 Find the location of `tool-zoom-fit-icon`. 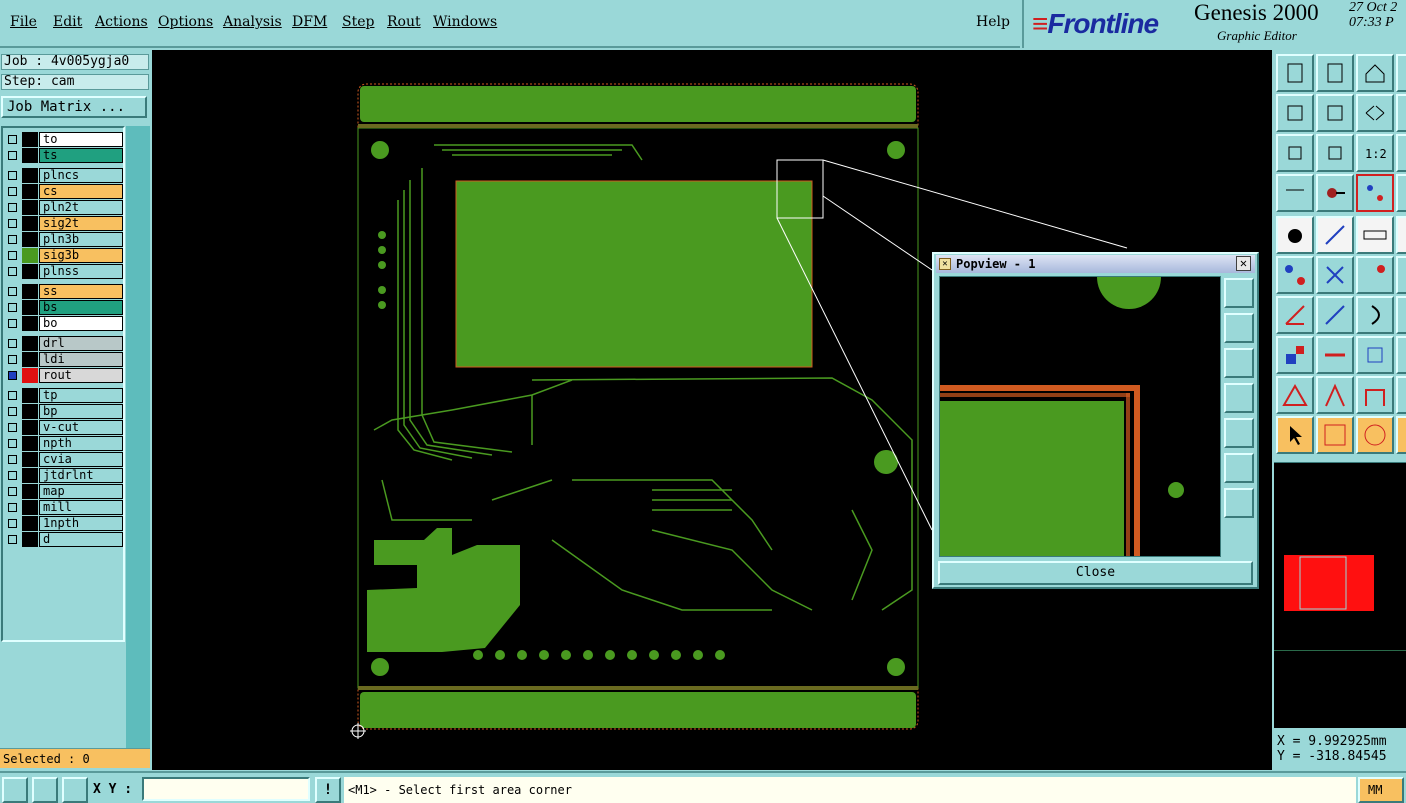

tool-zoom-fit-icon is located at coordinates (1335, 153).